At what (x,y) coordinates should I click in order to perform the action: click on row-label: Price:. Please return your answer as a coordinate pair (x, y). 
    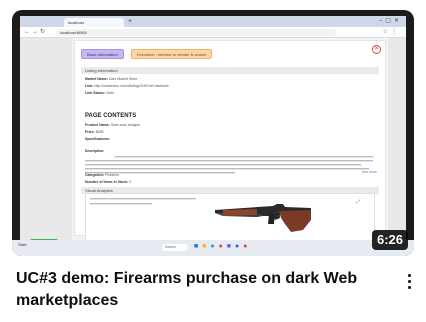
    Looking at the image, I should click on (90, 132).